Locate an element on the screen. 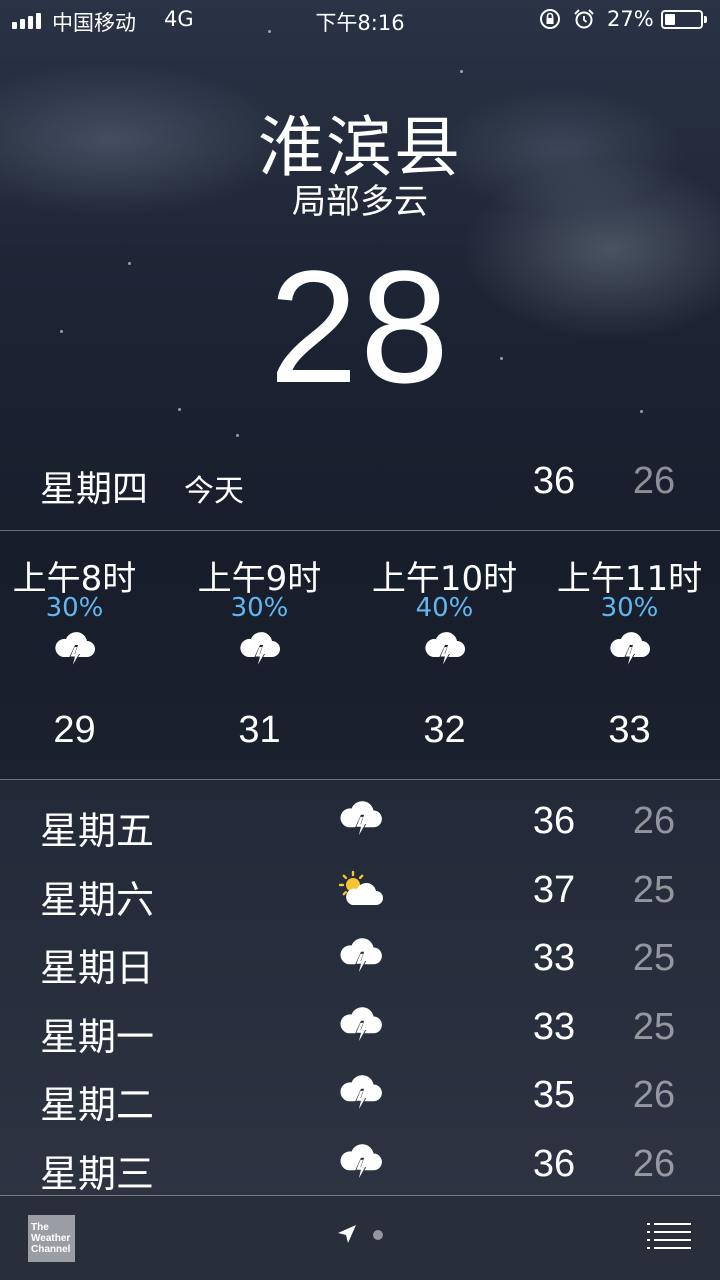 This screenshot has height=1280, width=720. hour-temp: 33 is located at coordinates (629, 730).